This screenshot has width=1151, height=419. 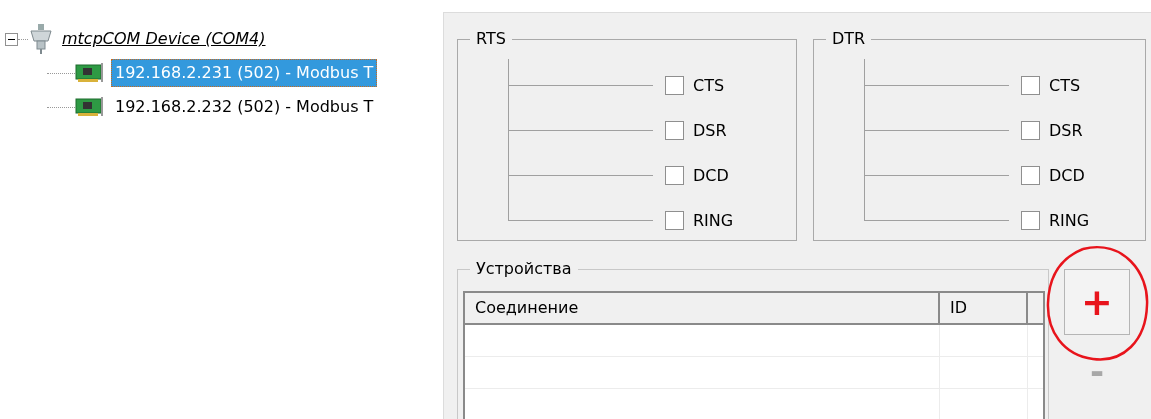 What do you see at coordinates (244, 107) in the screenshot?
I see `connection-item: 192.168.2.232 (502) - Modbus T` at bounding box center [244, 107].